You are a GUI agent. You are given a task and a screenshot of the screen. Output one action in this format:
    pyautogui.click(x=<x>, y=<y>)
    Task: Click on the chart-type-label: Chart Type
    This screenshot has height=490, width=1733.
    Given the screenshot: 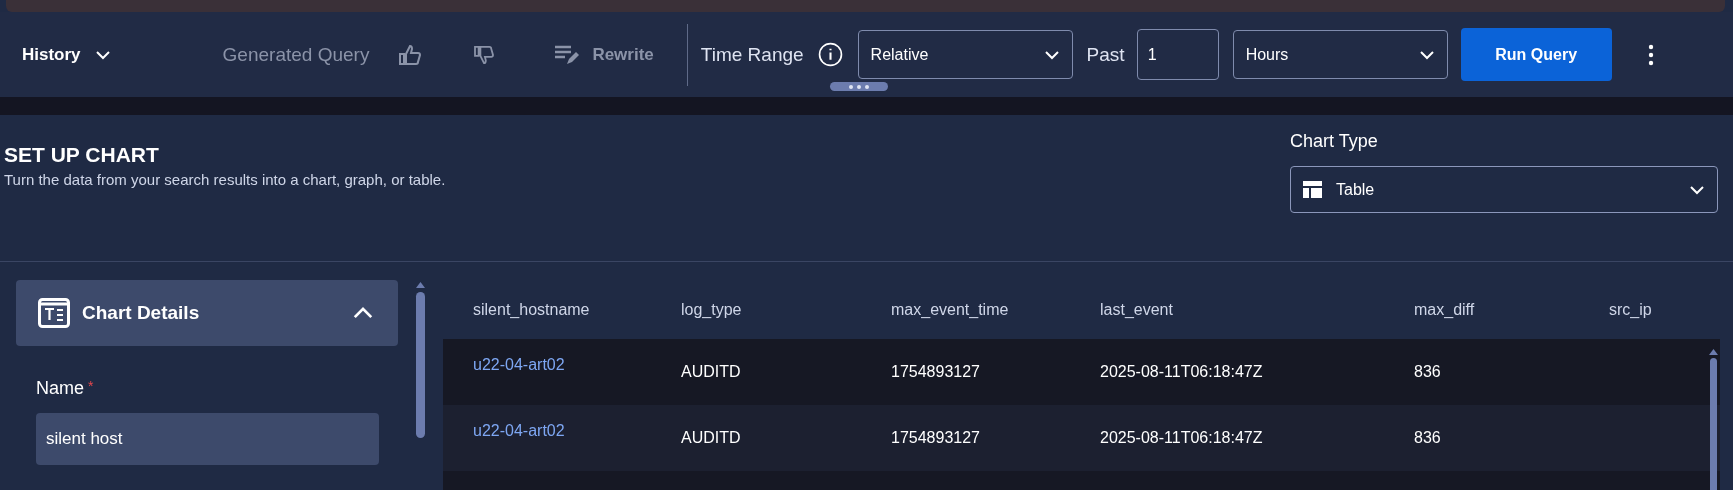 What is the action you would take?
    pyautogui.click(x=1334, y=141)
    